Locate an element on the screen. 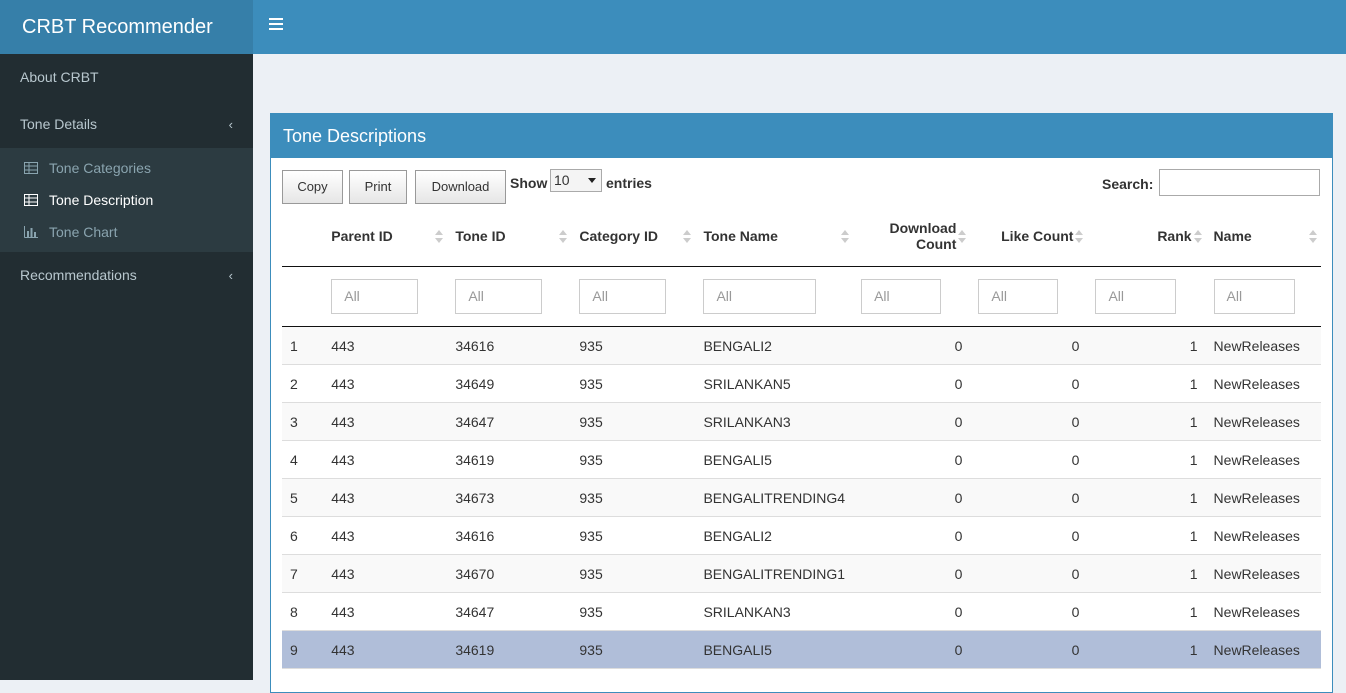 This screenshot has width=1346, height=693. sidebar-item-about-crbt: About CRBT is located at coordinates (126, 77).